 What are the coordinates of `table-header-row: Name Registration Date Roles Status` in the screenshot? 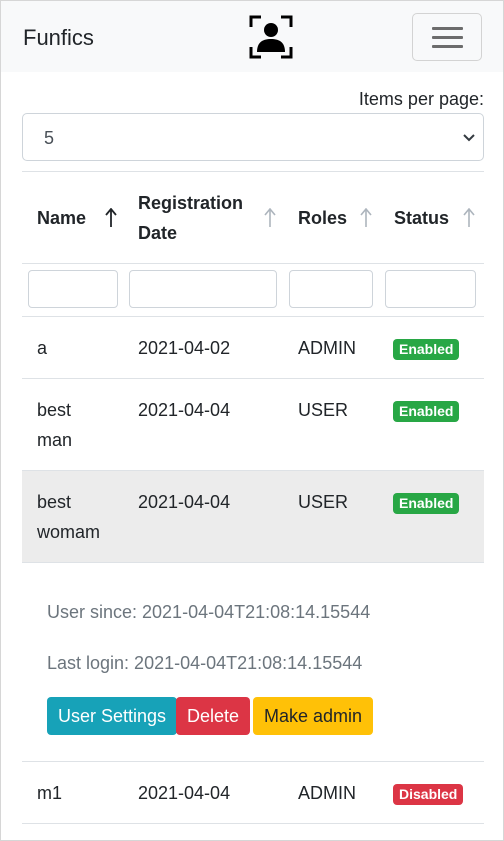 It's located at (253, 218).